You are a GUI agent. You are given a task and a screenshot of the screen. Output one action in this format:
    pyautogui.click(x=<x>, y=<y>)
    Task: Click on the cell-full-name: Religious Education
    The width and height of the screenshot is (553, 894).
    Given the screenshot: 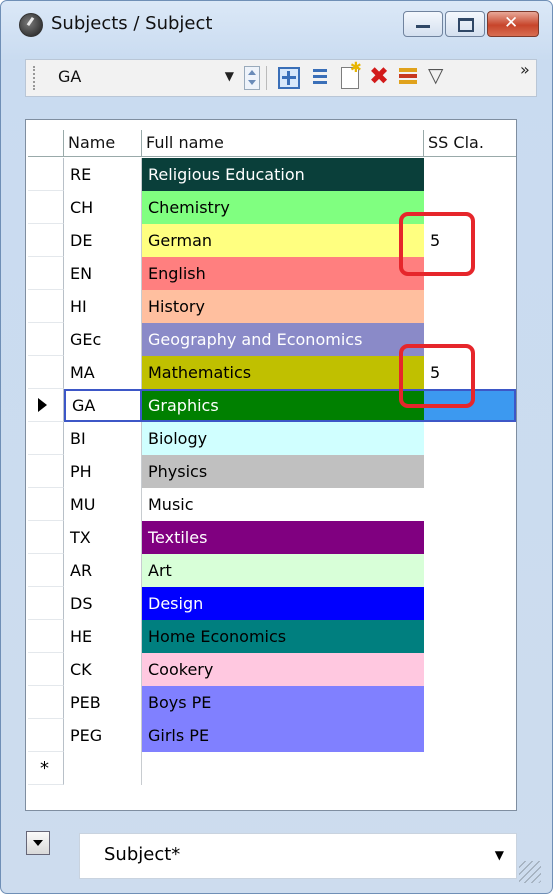 What is the action you would take?
    pyautogui.click(x=283, y=174)
    